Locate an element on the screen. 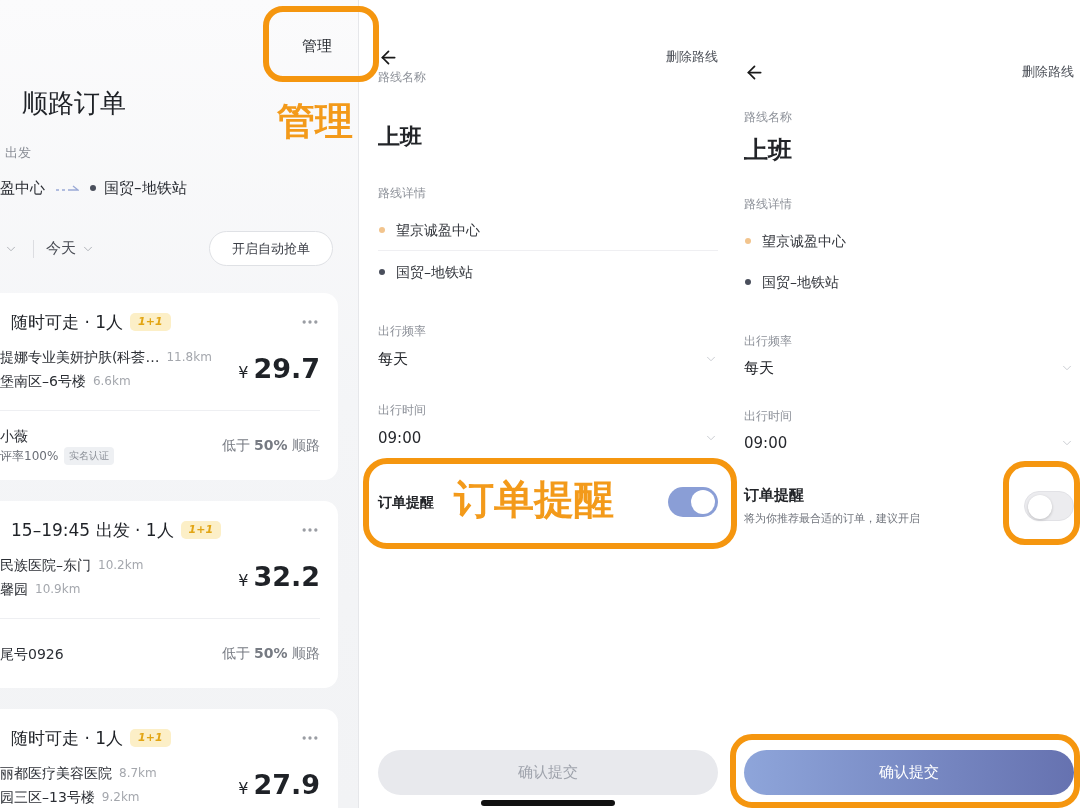  place-name: 馨园 is located at coordinates (14, 589).